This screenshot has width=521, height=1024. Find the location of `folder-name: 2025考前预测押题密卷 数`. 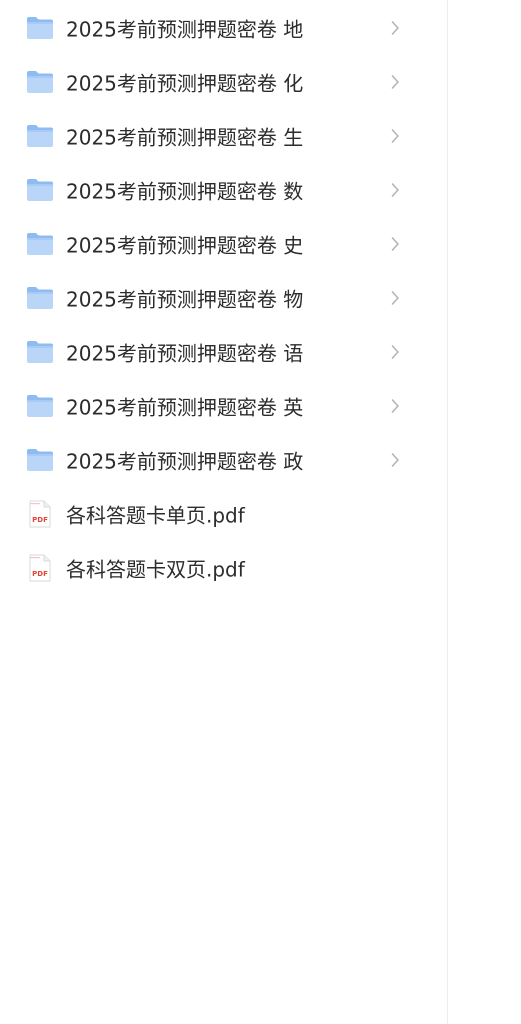

folder-name: 2025考前预测押题密卷 数 is located at coordinates (185, 191).